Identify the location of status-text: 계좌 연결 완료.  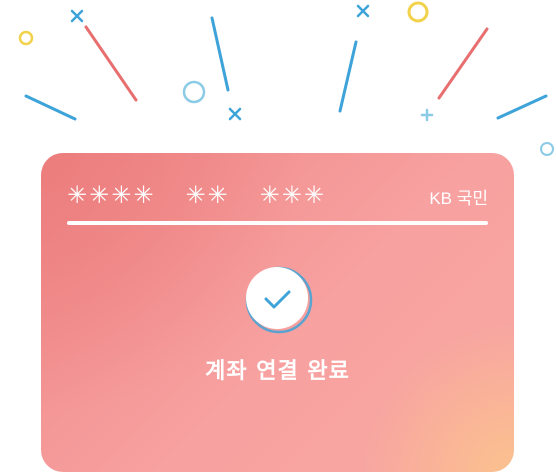
(277, 371).